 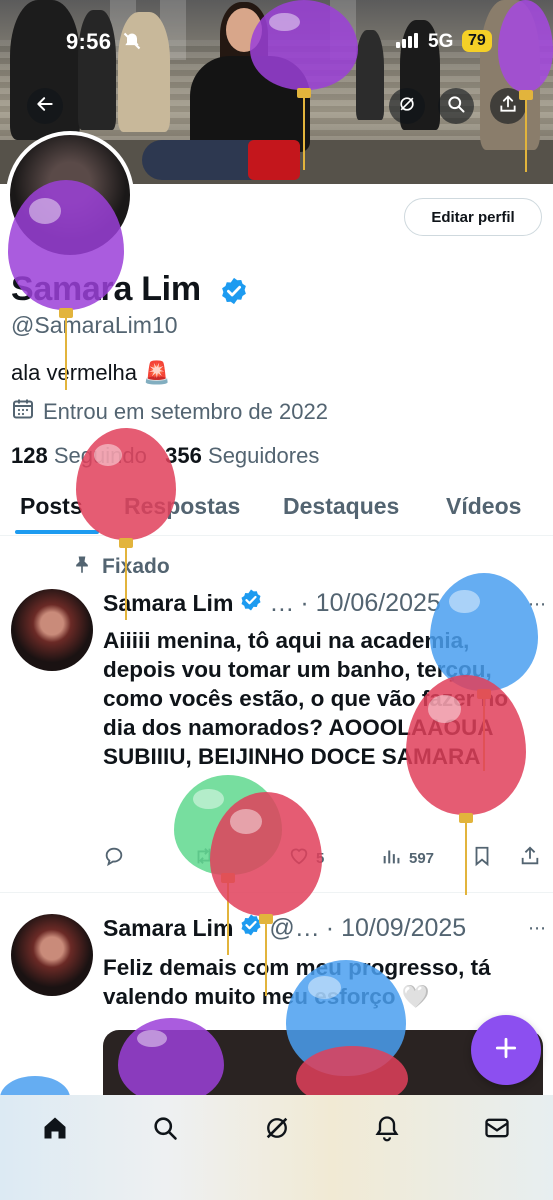 I want to click on nav-messages, so click(x=497, y=1130).